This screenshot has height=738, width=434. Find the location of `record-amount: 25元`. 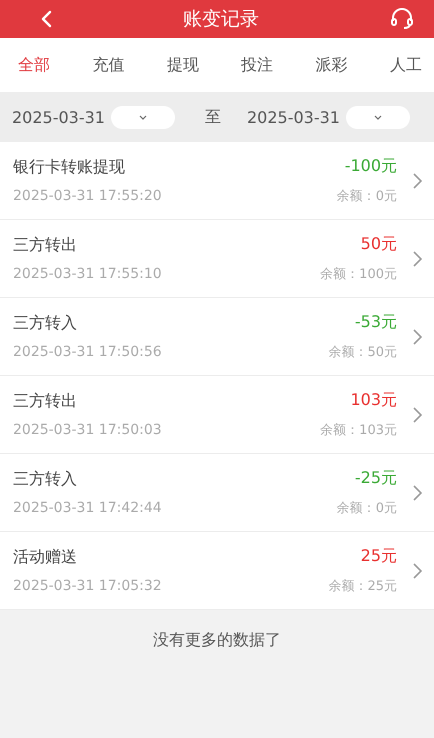

record-amount: 25元 is located at coordinates (378, 556).